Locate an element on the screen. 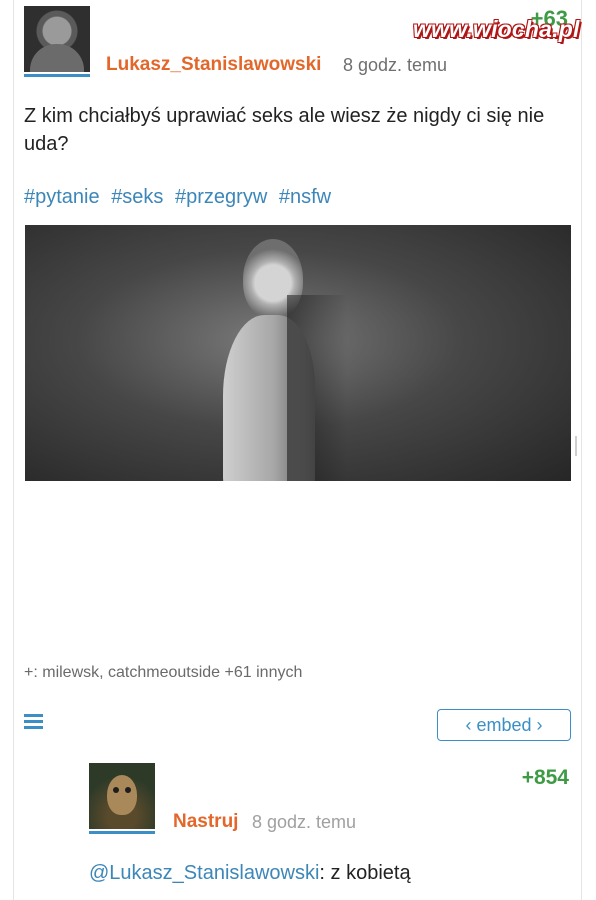 Image resolution: width=596 pixels, height=900 pixels. comment-vote-count: +854 is located at coordinates (545, 778).